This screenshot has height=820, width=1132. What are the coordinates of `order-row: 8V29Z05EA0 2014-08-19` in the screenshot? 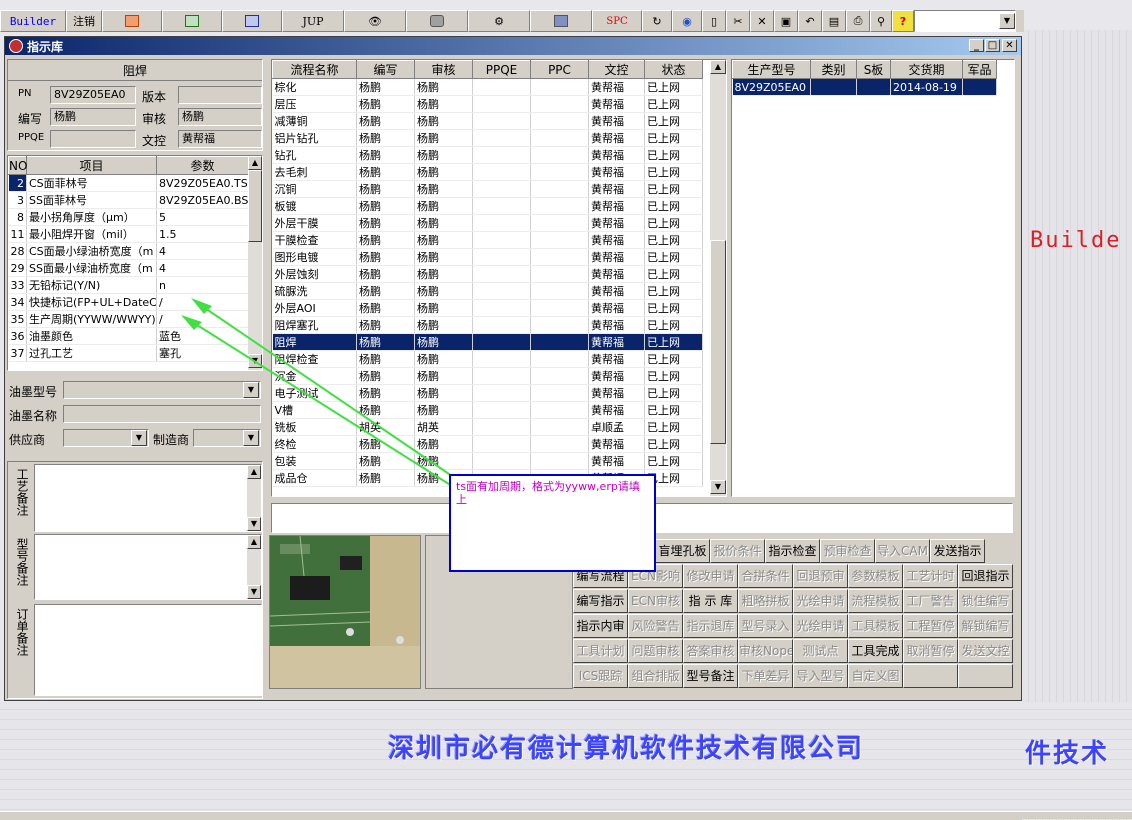 It's located at (864, 87).